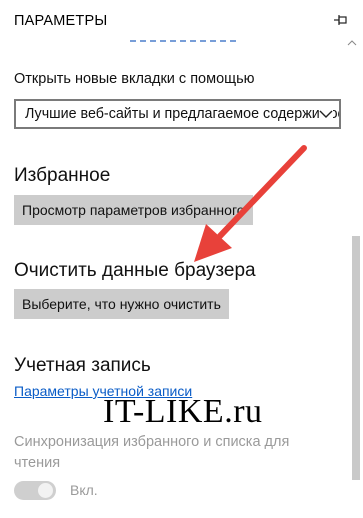 The width and height of the screenshot is (363, 518). Describe the element at coordinates (82, 365) in the screenshot. I see `account-title: Учетная запись` at that location.